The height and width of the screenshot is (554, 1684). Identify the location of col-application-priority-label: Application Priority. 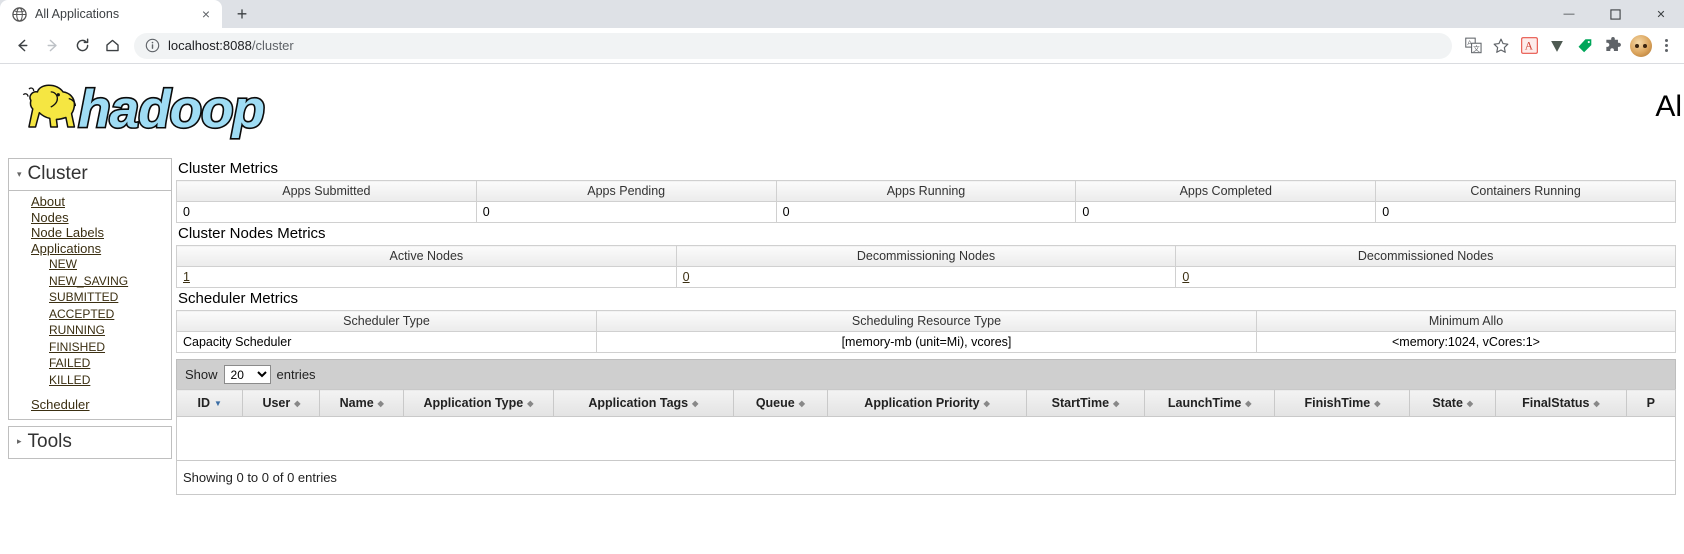
(922, 403).